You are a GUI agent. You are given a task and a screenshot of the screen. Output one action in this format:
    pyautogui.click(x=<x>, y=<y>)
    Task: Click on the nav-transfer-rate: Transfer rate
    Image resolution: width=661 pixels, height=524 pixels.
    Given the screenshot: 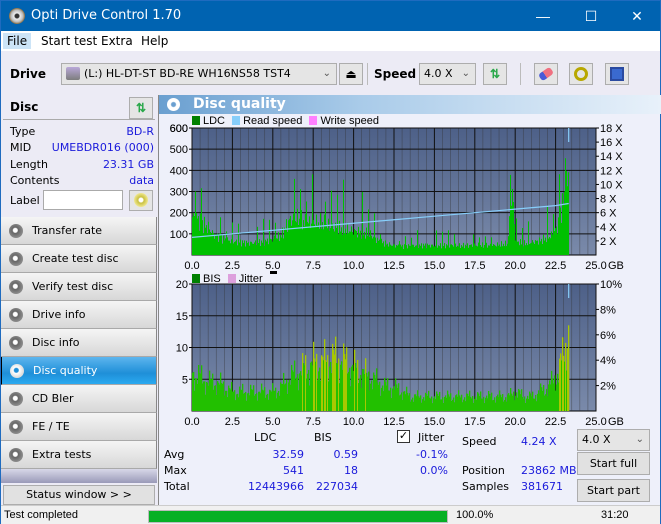 What is the action you would take?
    pyautogui.click(x=79, y=231)
    